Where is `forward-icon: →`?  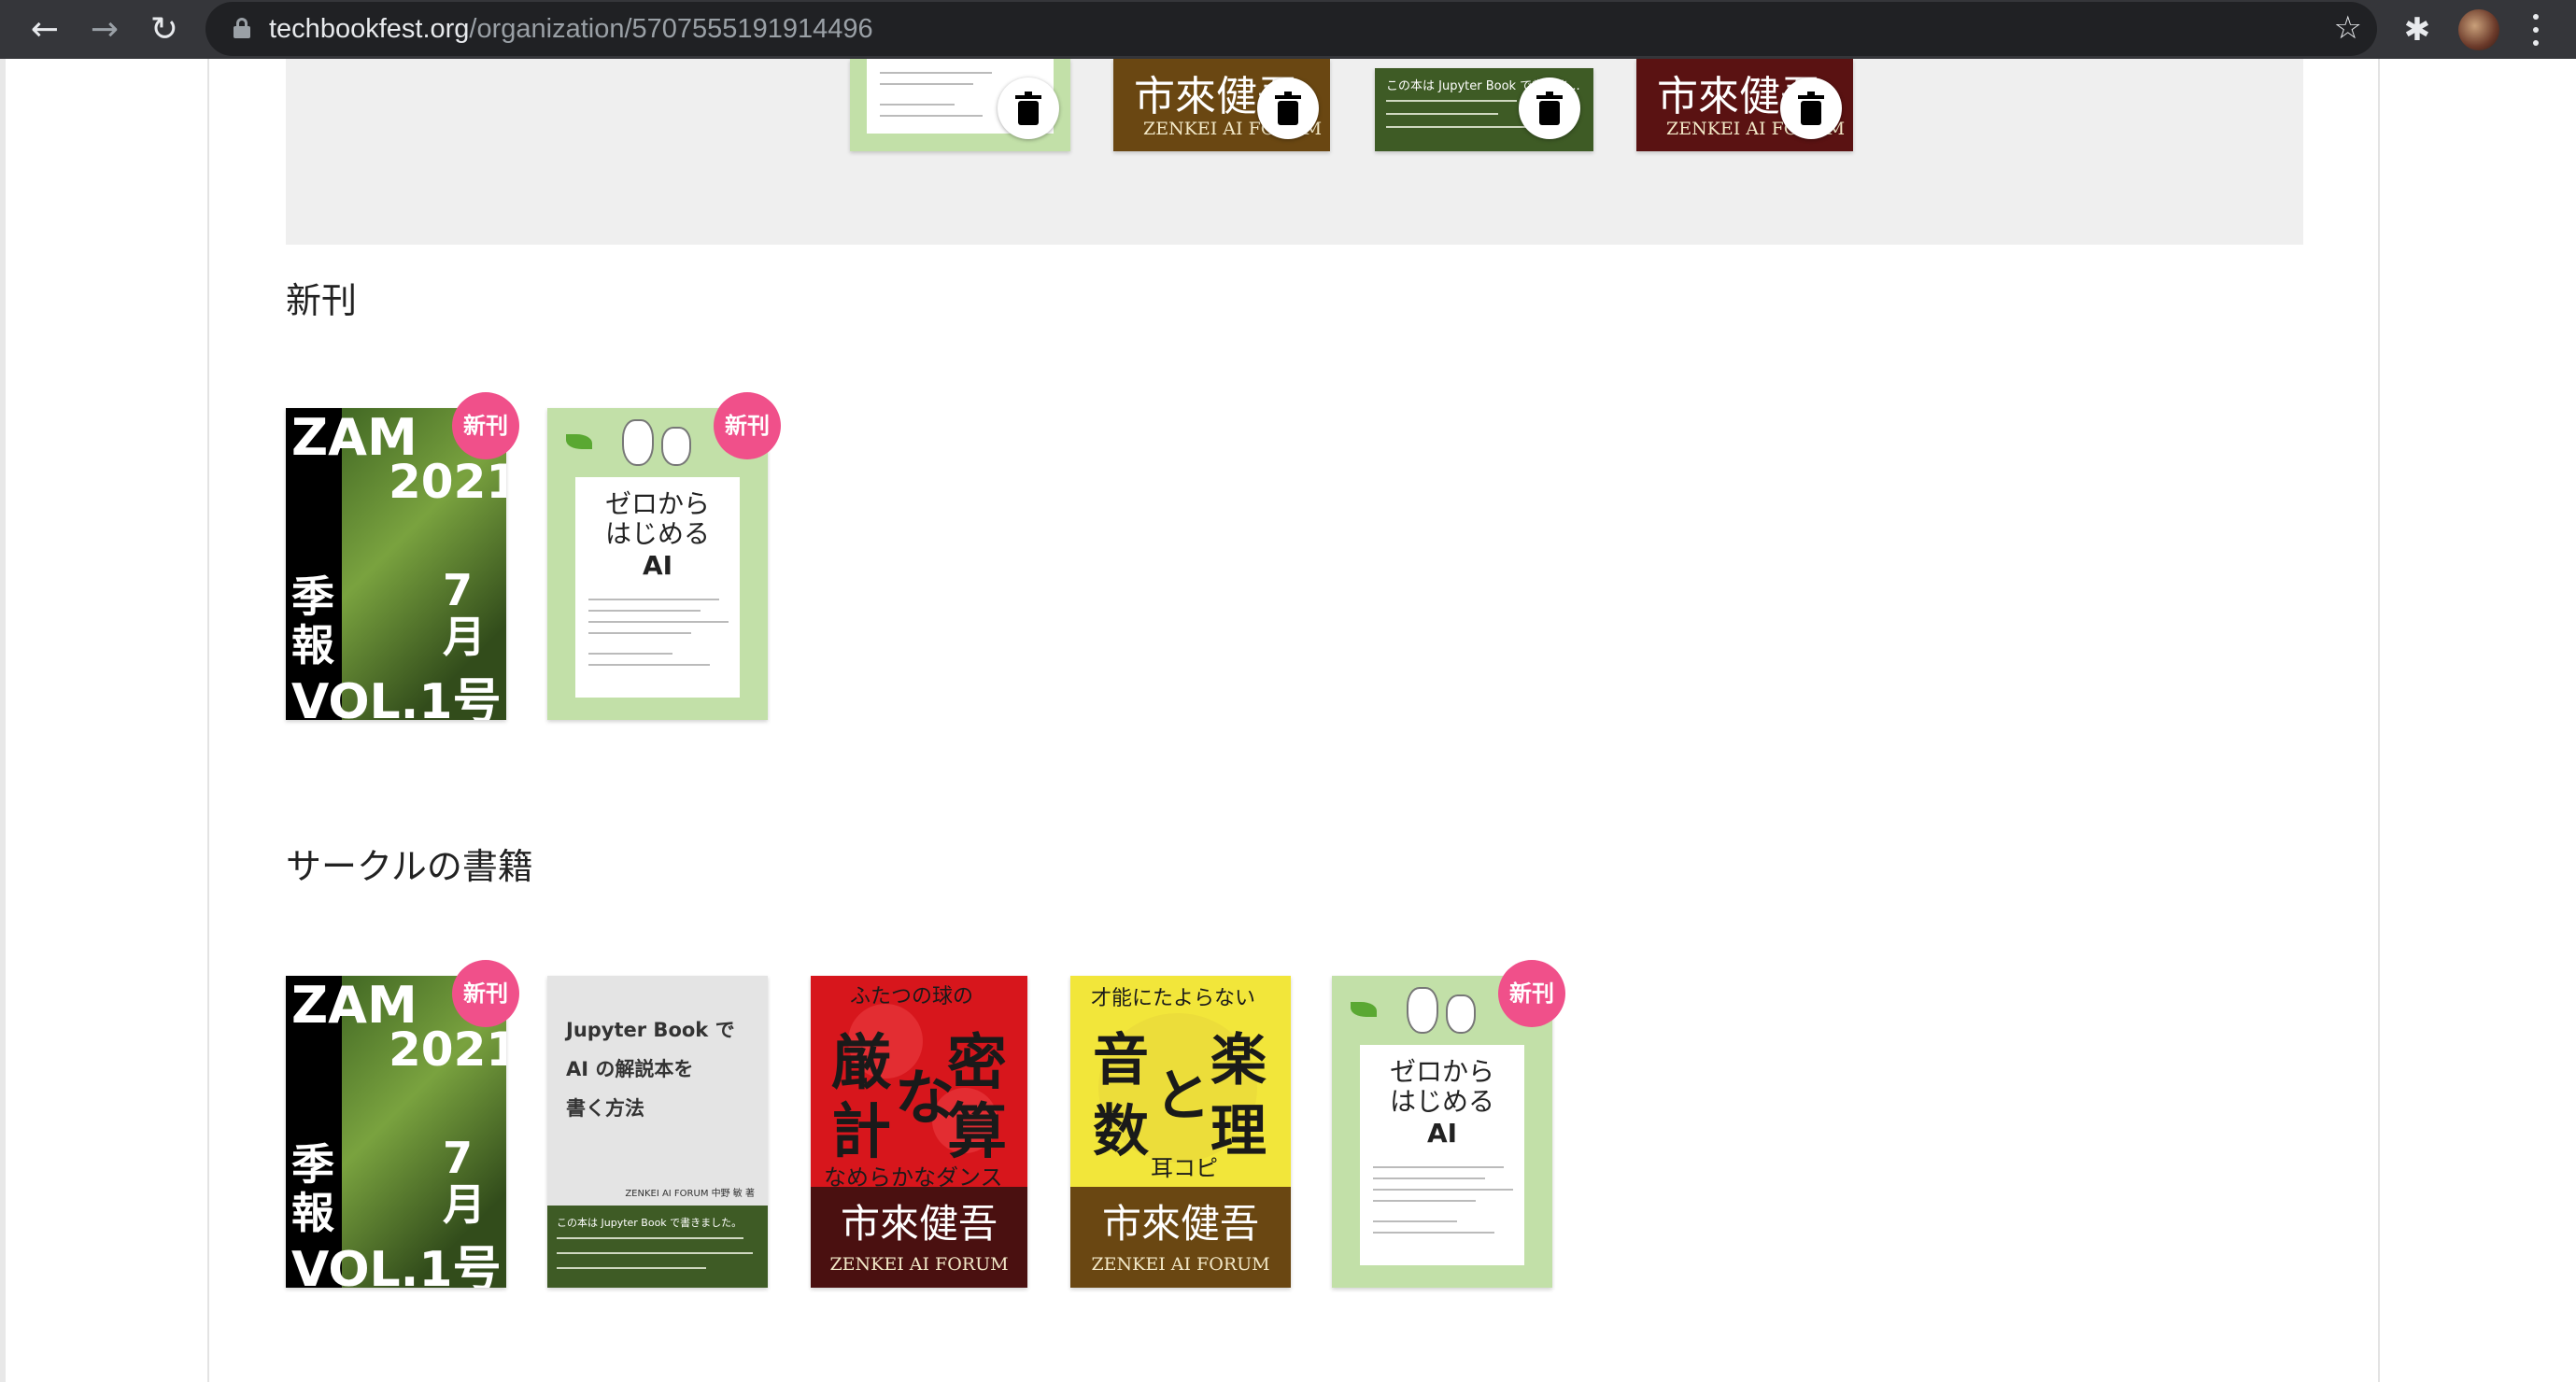 forward-icon: → is located at coordinates (104, 29).